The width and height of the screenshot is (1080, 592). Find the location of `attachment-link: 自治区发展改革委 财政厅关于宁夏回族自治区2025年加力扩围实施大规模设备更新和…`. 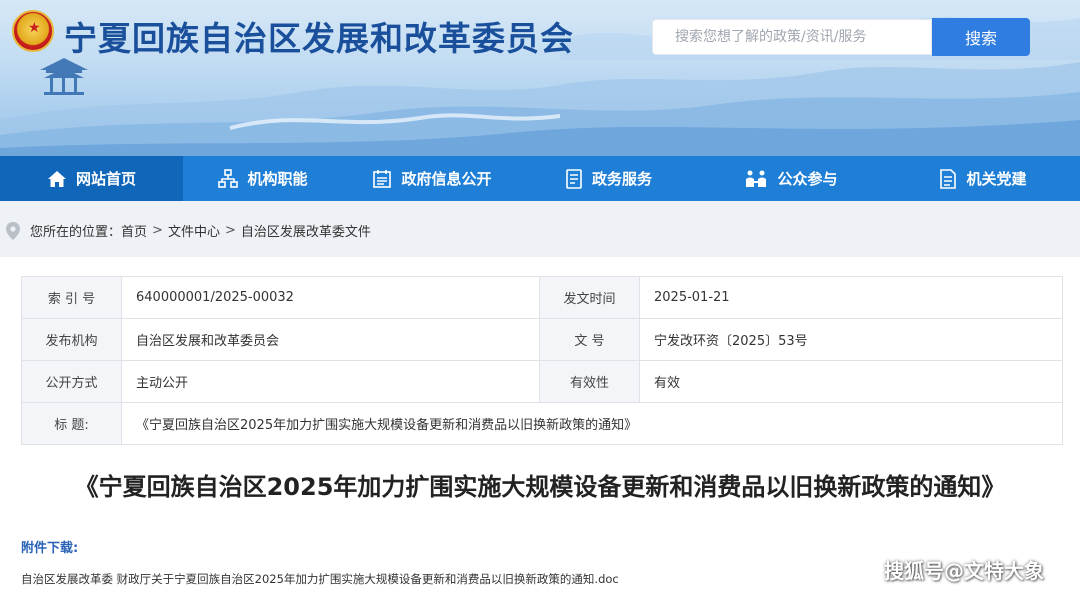

attachment-link: 自治区发展改革委 财政厅关于宁夏回族自治区2025年加力扩围实施大规模设备更新和… is located at coordinates (320, 579).